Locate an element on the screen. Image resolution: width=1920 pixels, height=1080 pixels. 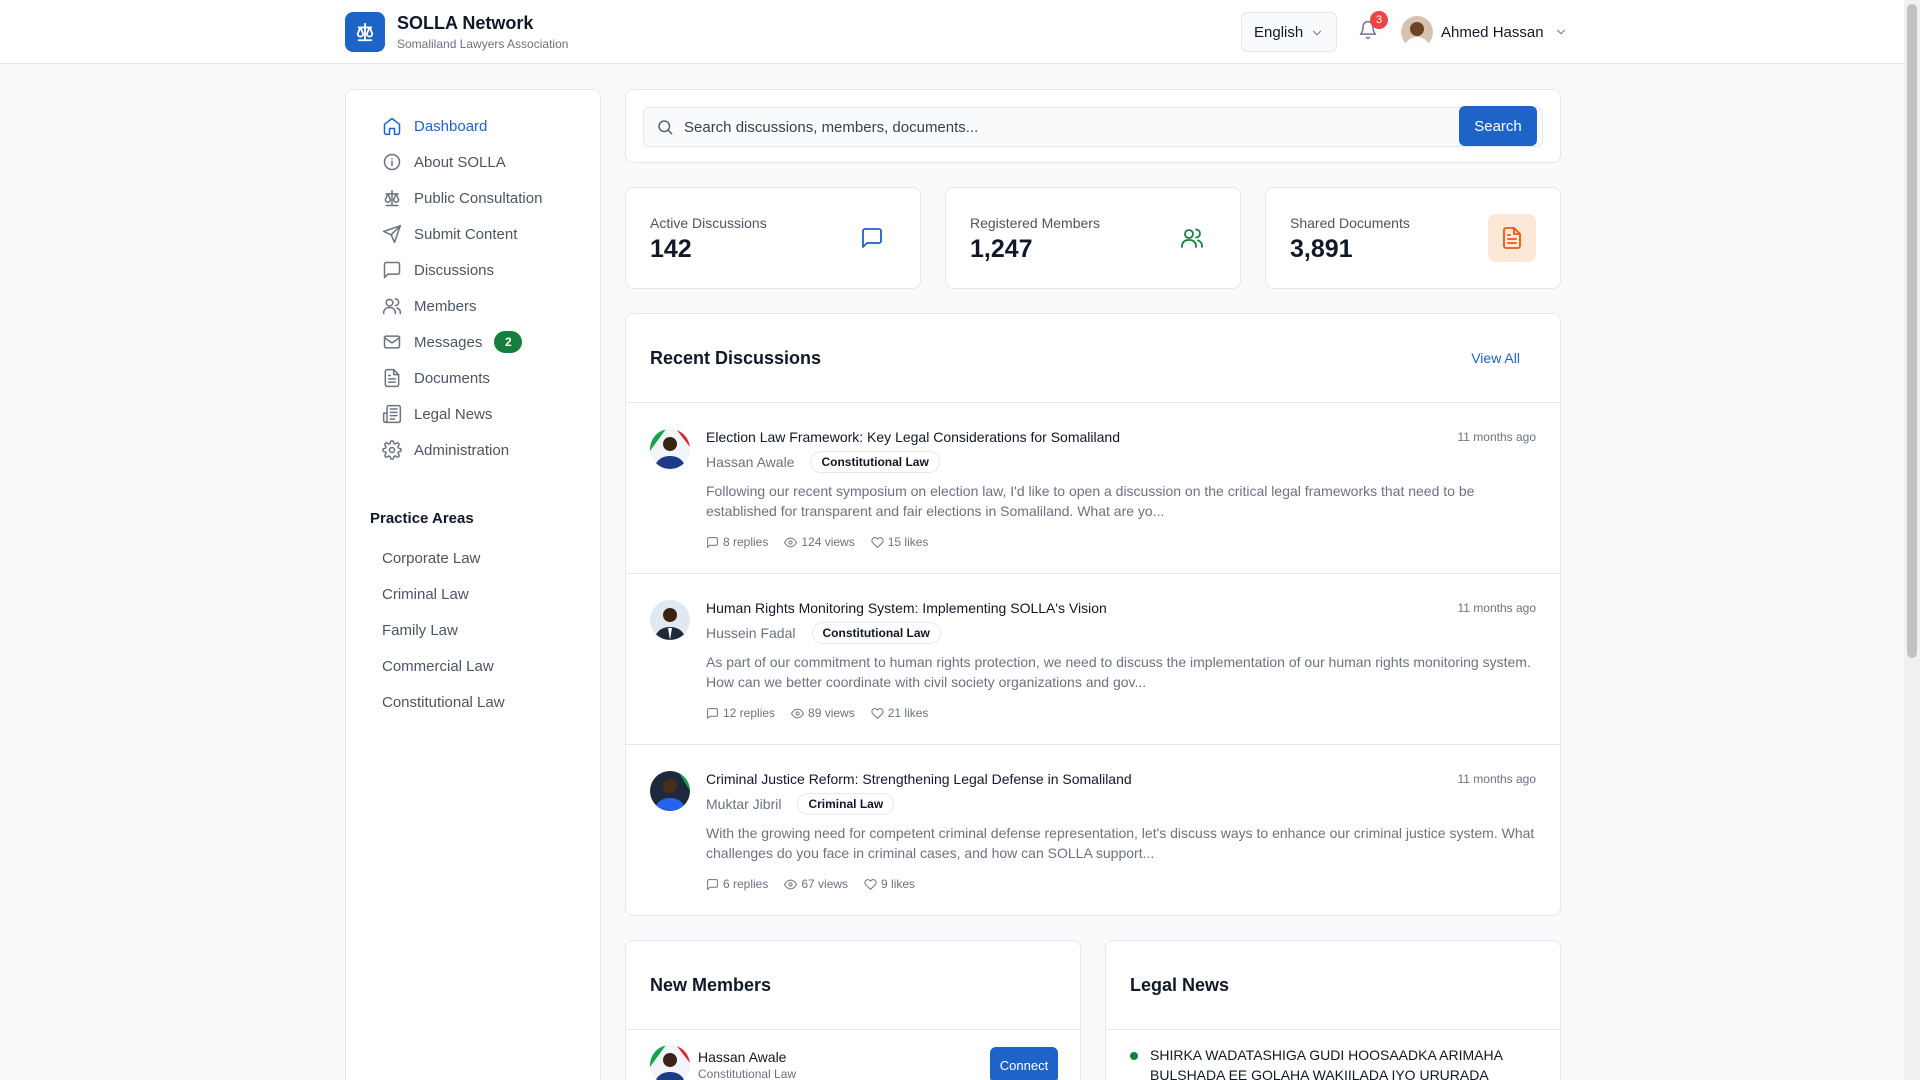
discussion-author: Muktar Jibril is located at coordinates (743, 804).